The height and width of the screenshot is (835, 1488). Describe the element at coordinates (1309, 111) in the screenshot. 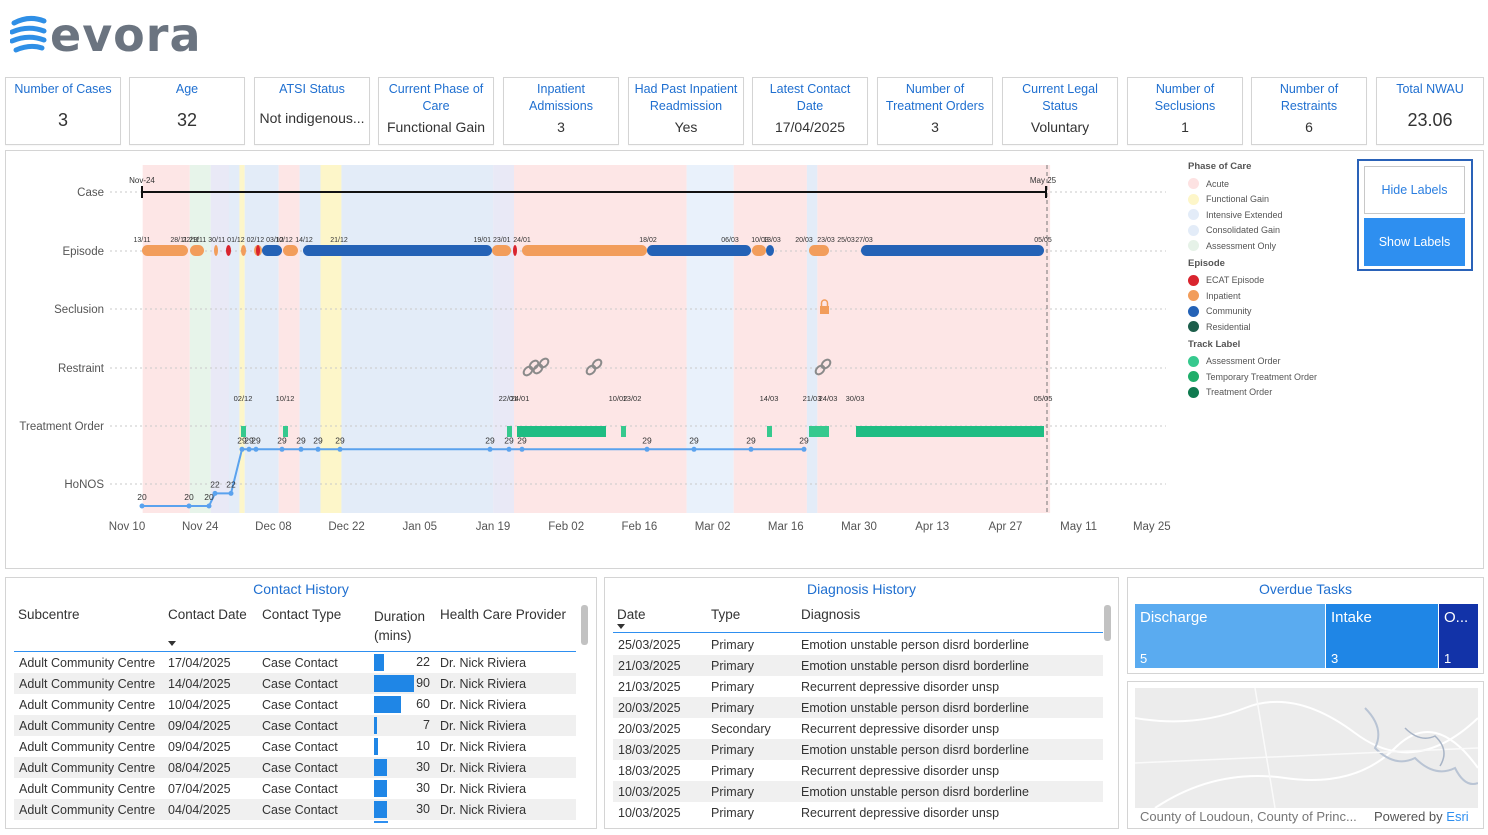

I see `kpi-card: Number of Restraints 6` at that location.